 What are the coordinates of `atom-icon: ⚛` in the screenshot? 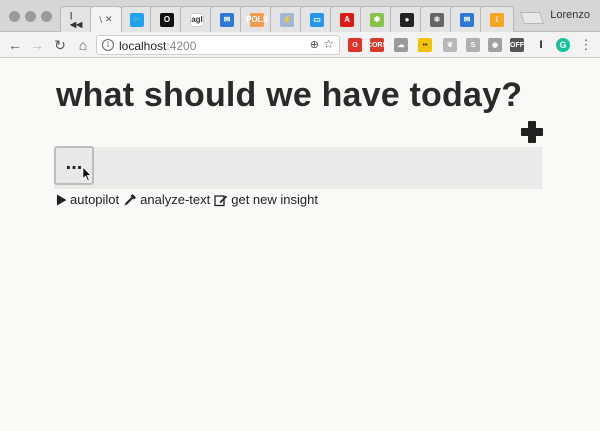 It's located at (437, 19).